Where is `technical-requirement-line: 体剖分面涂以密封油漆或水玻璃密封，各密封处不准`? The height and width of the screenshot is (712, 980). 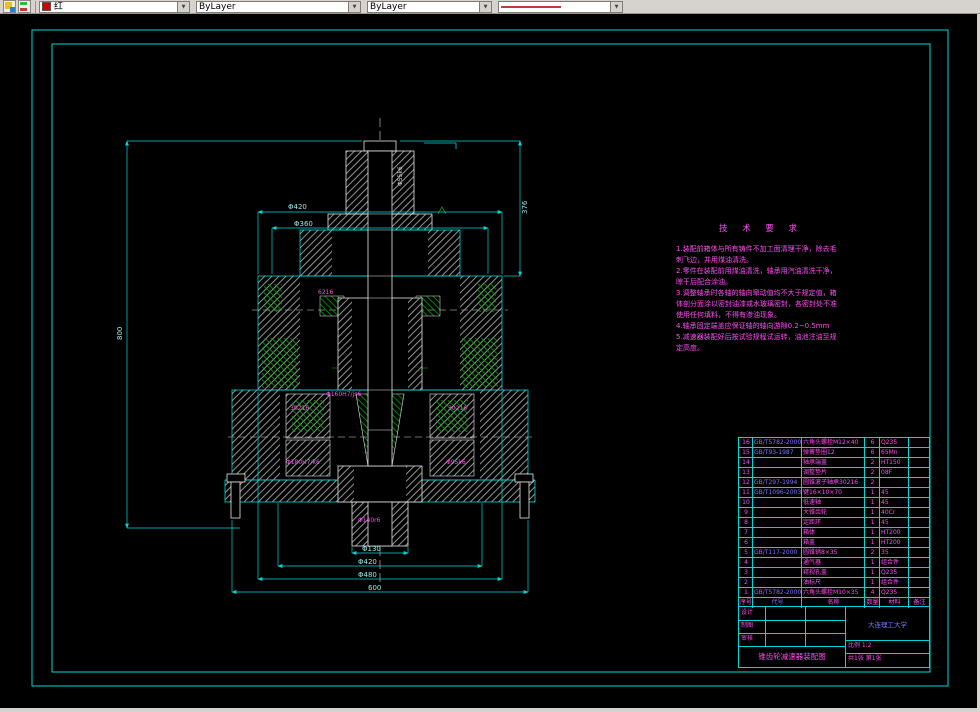
technical-requirement-line: 体剖分面涂以密封油漆或水玻璃密封，各密封处不准 is located at coordinates (756, 304).